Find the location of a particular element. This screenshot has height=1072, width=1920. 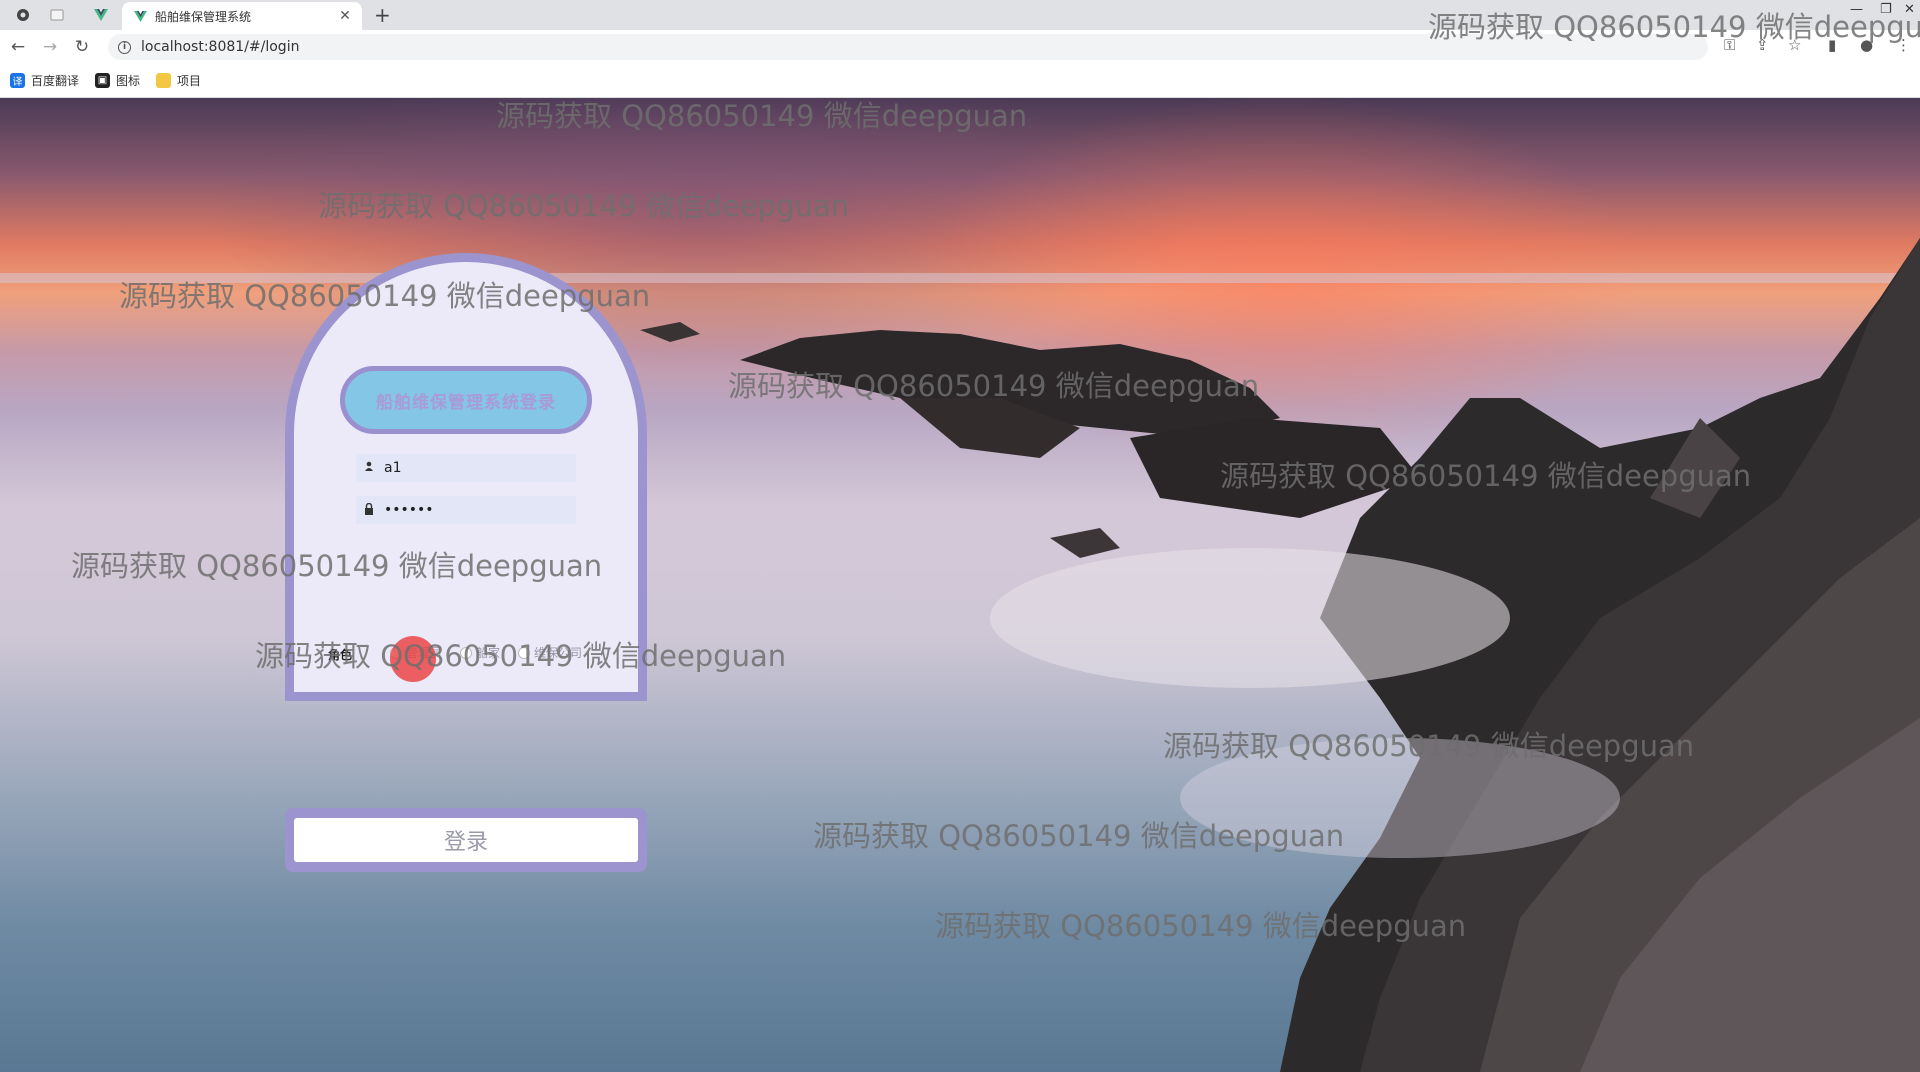

new-tab-button: + is located at coordinates (382, 15).